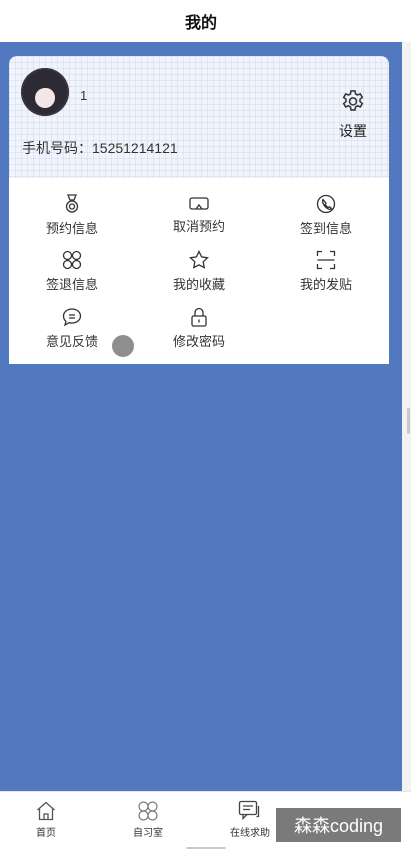  I want to click on scan-icon, so click(326, 260).